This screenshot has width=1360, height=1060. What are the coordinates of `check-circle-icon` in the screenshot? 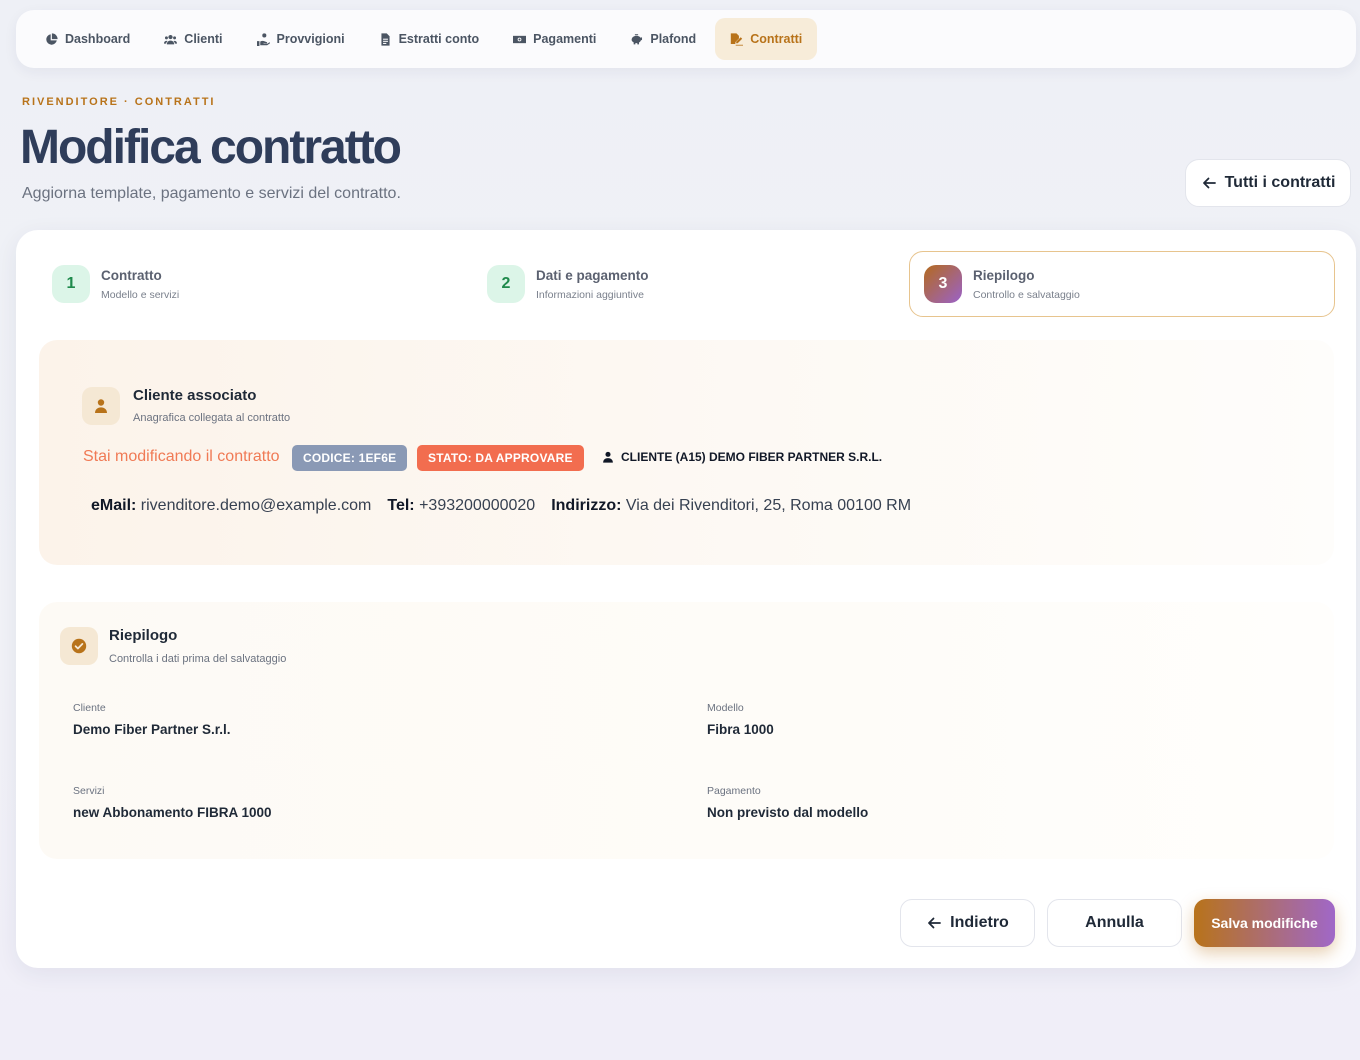 It's located at (79, 646).